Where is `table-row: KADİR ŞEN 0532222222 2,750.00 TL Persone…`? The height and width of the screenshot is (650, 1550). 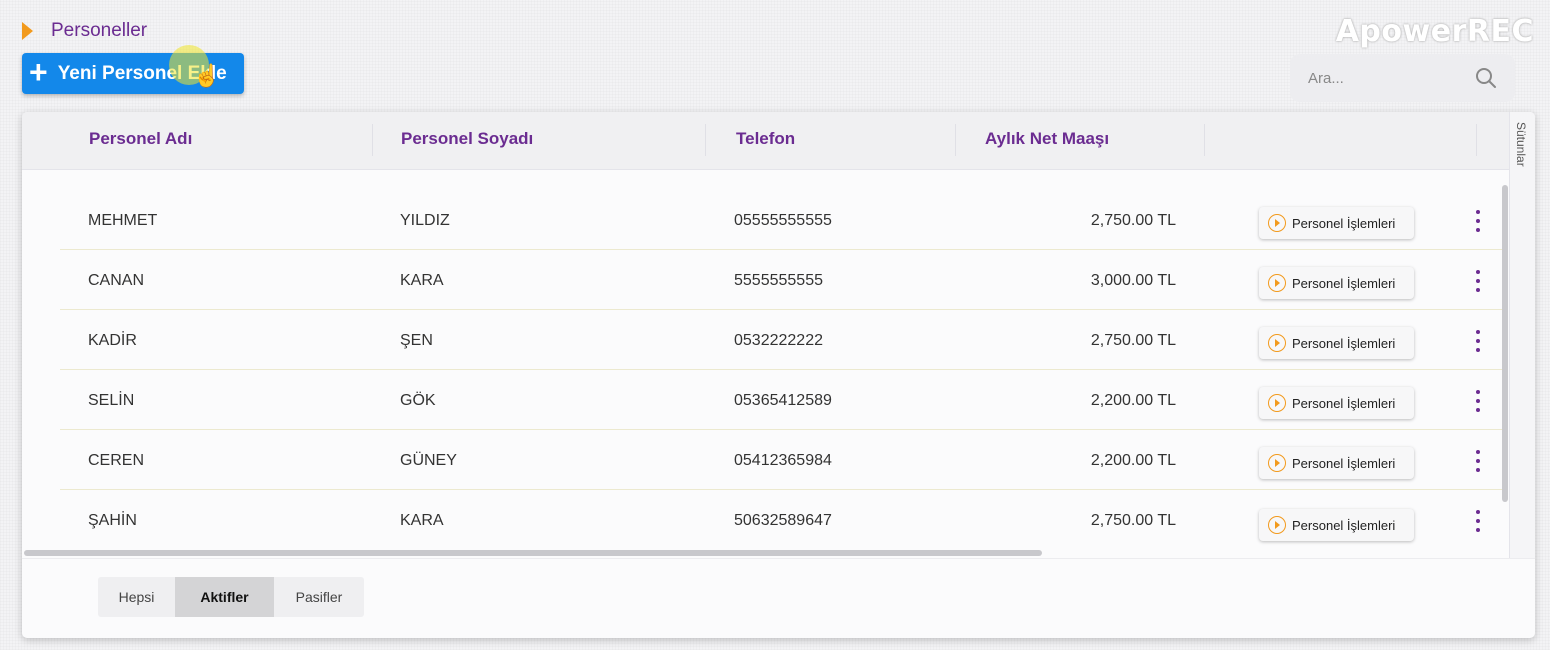
table-row: KADİR ŞEN 0532222222 2,750.00 TL Persone… is located at coordinates (781, 340).